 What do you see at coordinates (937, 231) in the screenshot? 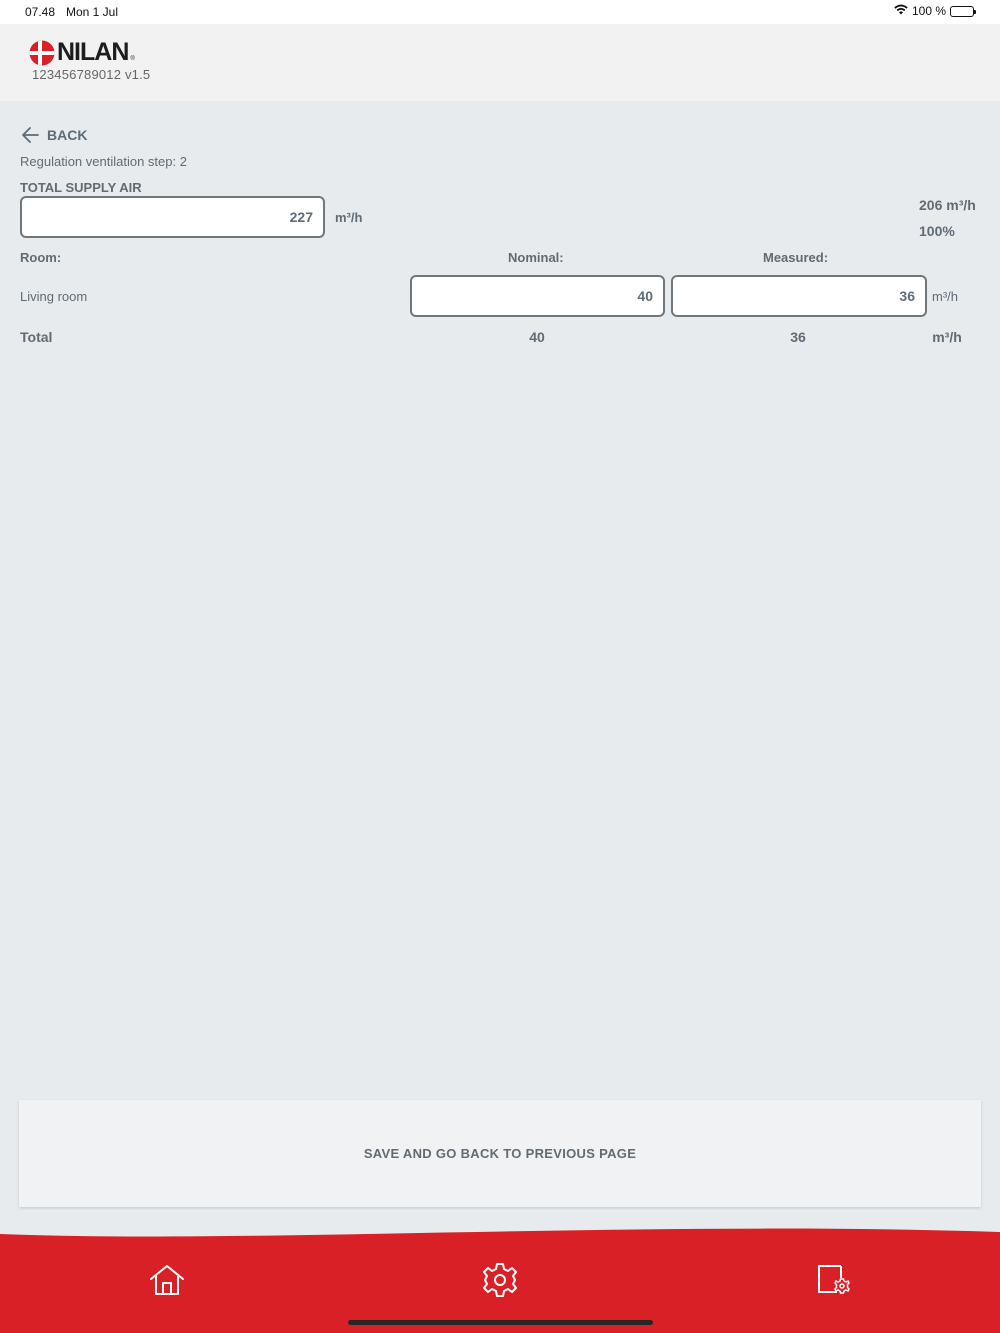
I see `target-percent: 100%` at bounding box center [937, 231].